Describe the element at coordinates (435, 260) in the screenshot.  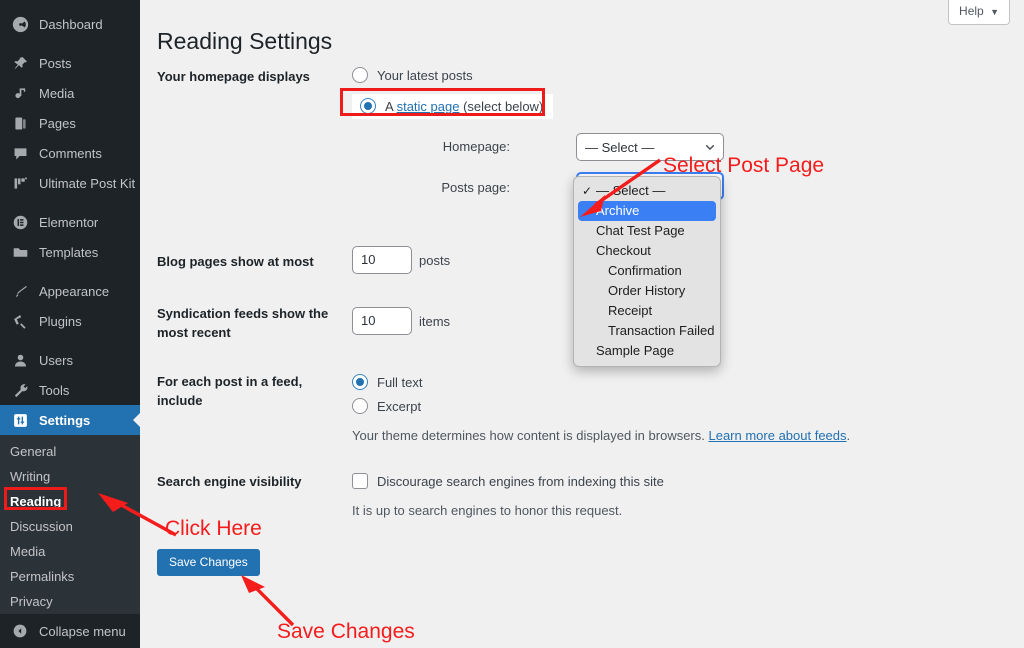
I see `blog-pages-unit: posts` at that location.